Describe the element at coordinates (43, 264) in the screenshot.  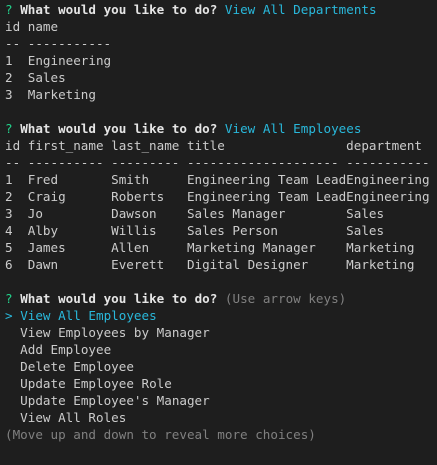
I see `cell-first-name: Dawn` at that location.